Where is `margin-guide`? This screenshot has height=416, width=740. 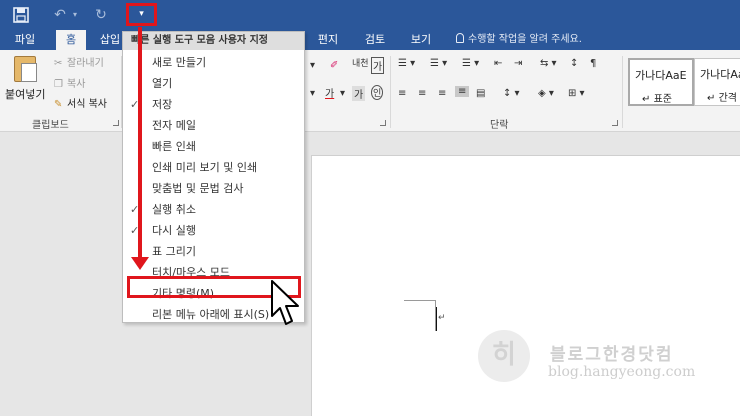 margin-guide is located at coordinates (419, 300).